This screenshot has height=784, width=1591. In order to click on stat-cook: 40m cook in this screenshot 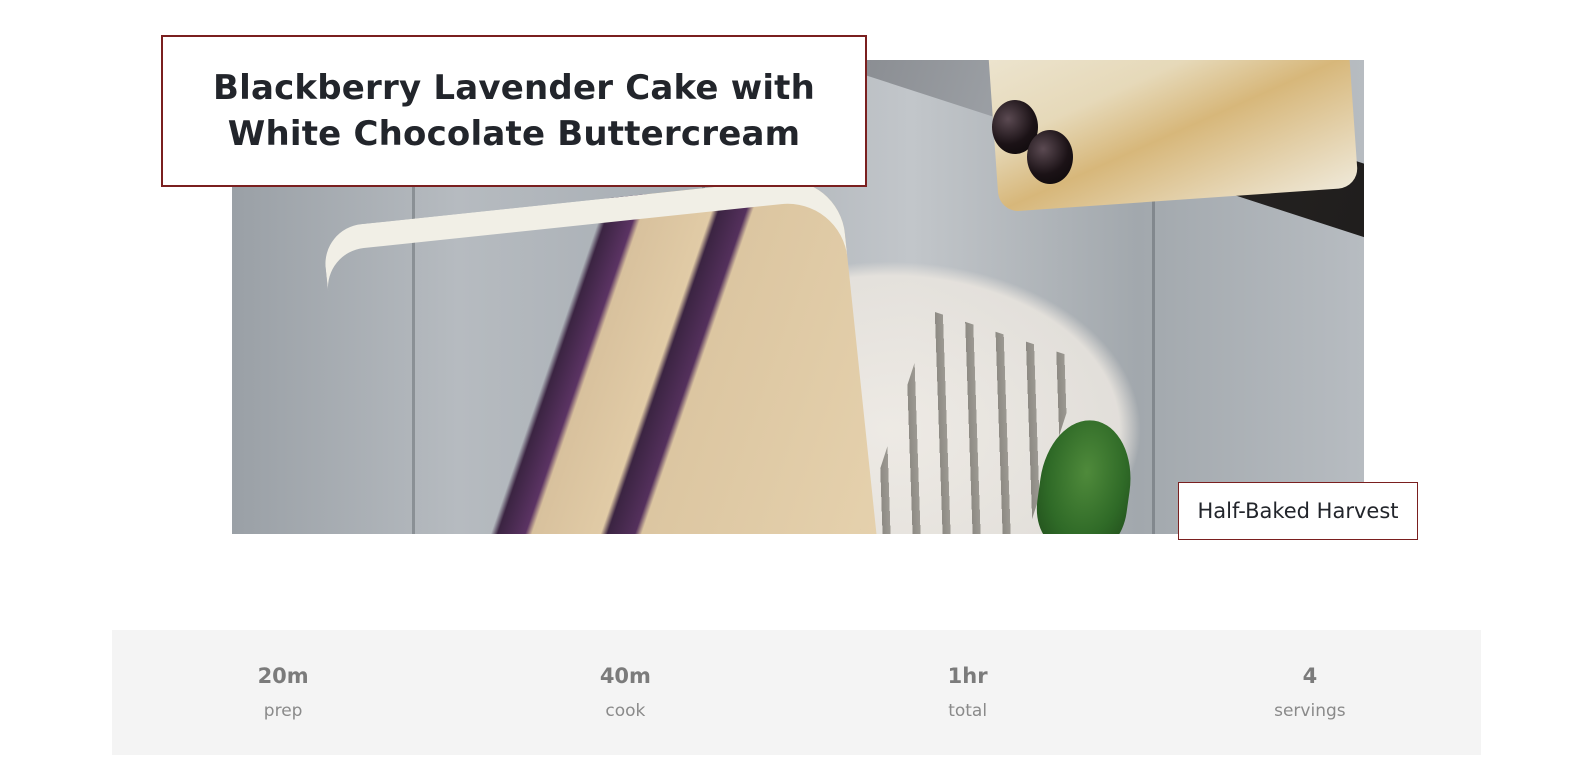, I will do `click(625, 692)`.